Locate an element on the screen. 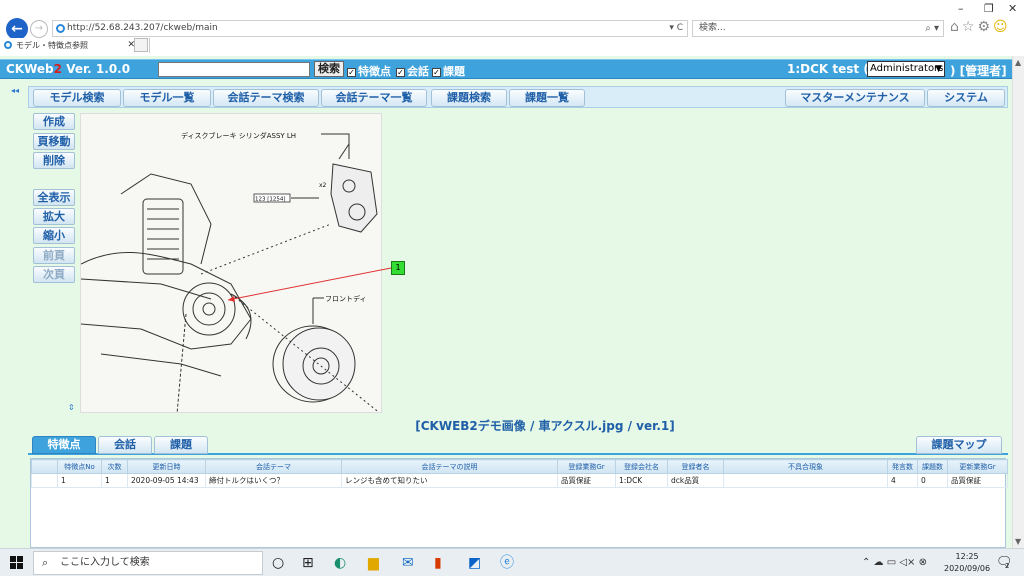 This screenshot has width=1024, height=576. feature-marker: 1 is located at coordinates (398, 268).